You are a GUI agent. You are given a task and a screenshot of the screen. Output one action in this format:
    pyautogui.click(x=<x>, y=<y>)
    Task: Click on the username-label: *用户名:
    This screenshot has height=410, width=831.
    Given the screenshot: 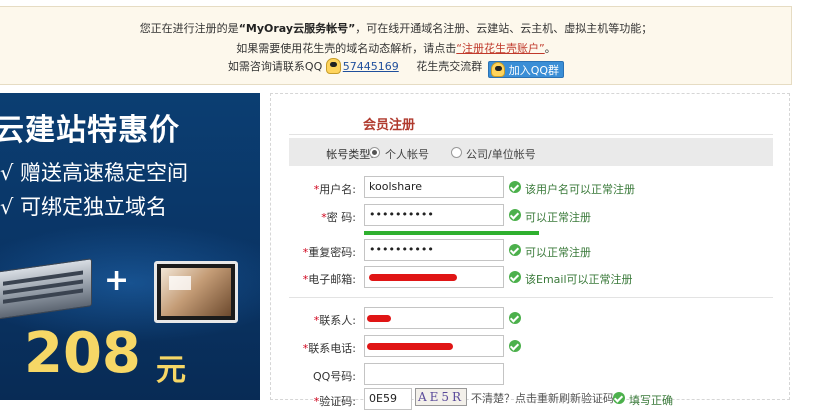 What is the action you would take?
    pyautogui.click(x=334, y=189)
    